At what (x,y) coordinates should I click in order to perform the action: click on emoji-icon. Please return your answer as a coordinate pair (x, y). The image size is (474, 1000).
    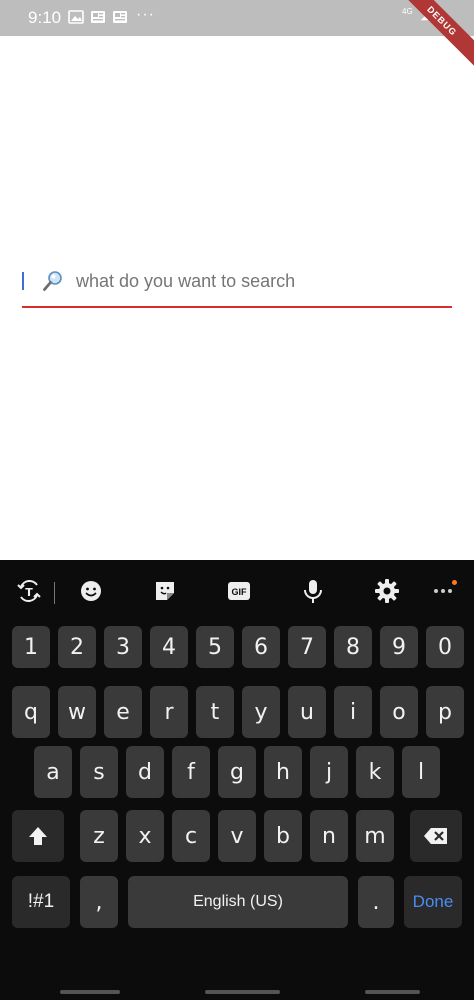
    Looking at the image, I should click on (91, 591).